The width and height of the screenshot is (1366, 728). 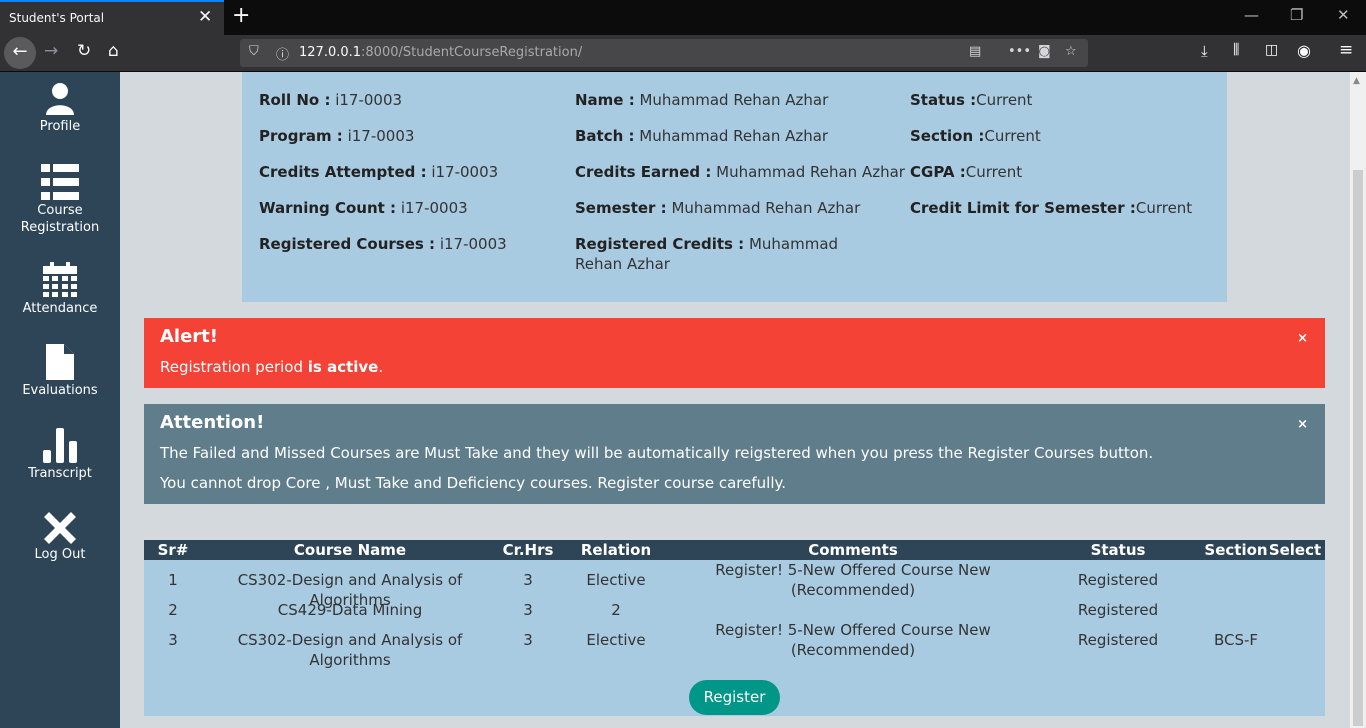 What do you see at coordinates (740, 172) in the screenshot?
I see `credits-earned: Credits Earned : Muhammad Rehan Azhar` at bounding box center [740, 172].